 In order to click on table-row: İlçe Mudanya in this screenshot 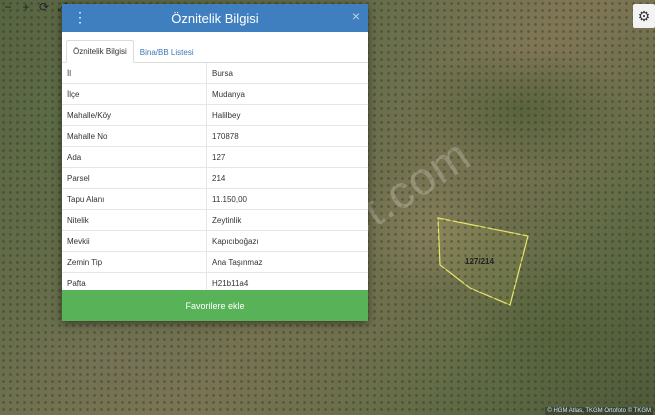, I will do `click(215, 94)`.